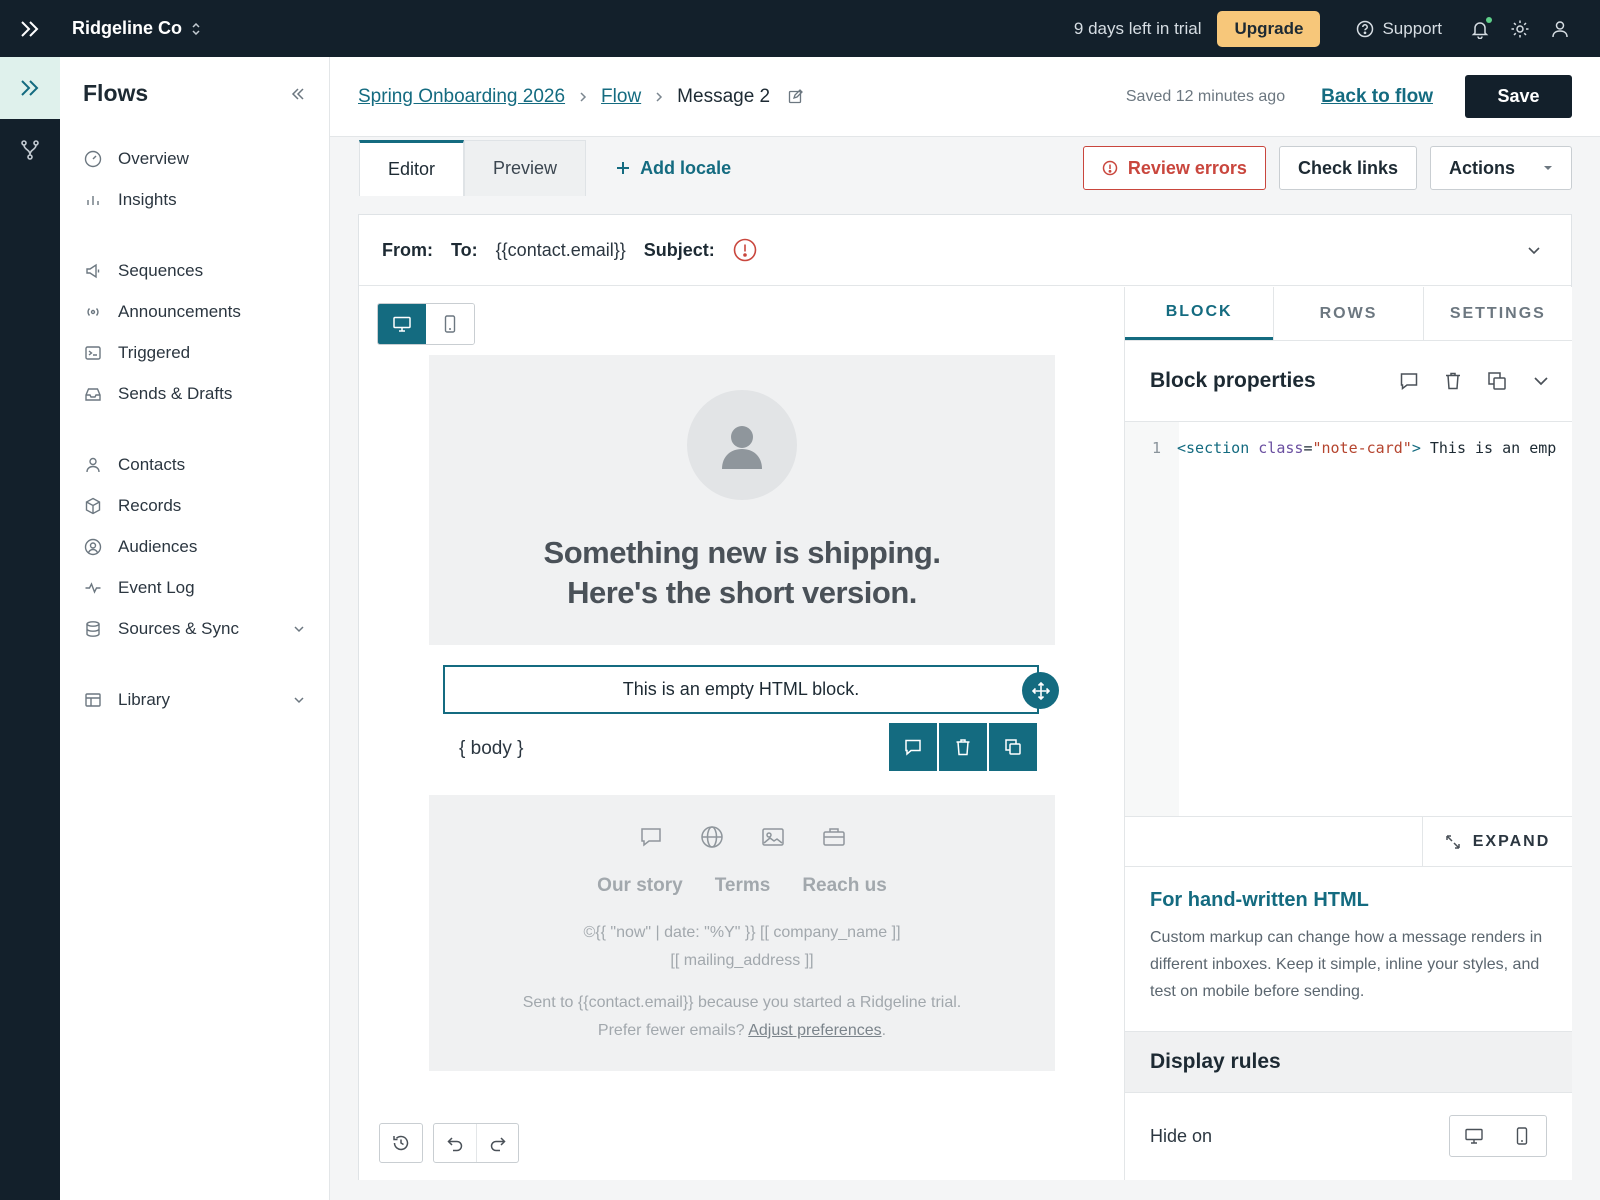  What do you see at coordinates (621, 97) in the screenshot?
I see `breadcrumb-flow-link: Flow` at bounding box center [621, 97].